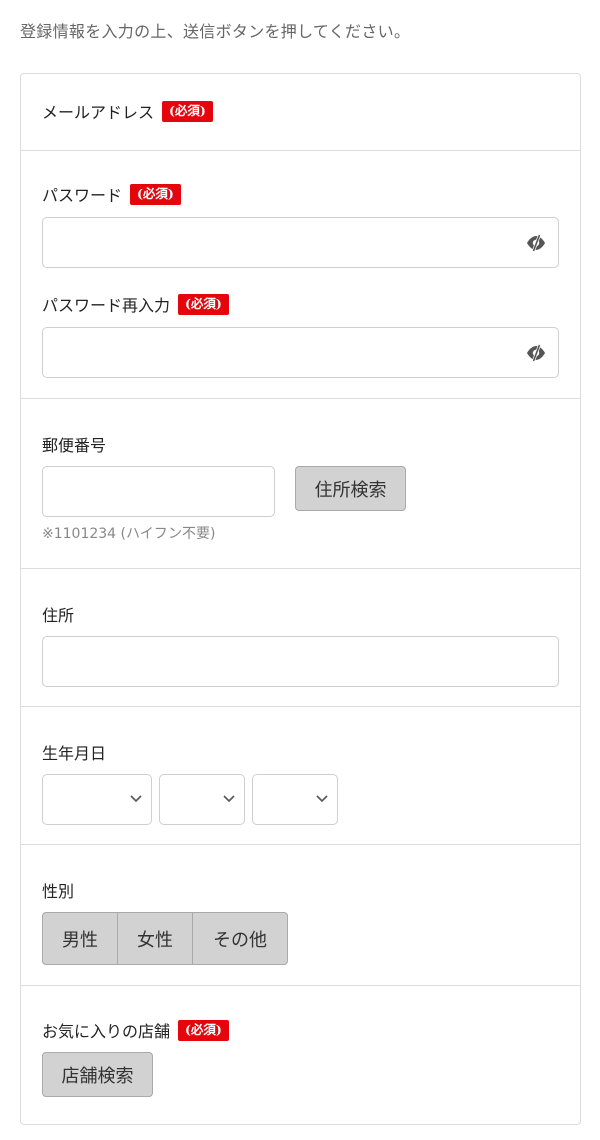 The image size is (600, 1140). What do you see at coordinates (97, 799) in the screenshot?
I see `birth-year-select` at bounding box center [97, 799].